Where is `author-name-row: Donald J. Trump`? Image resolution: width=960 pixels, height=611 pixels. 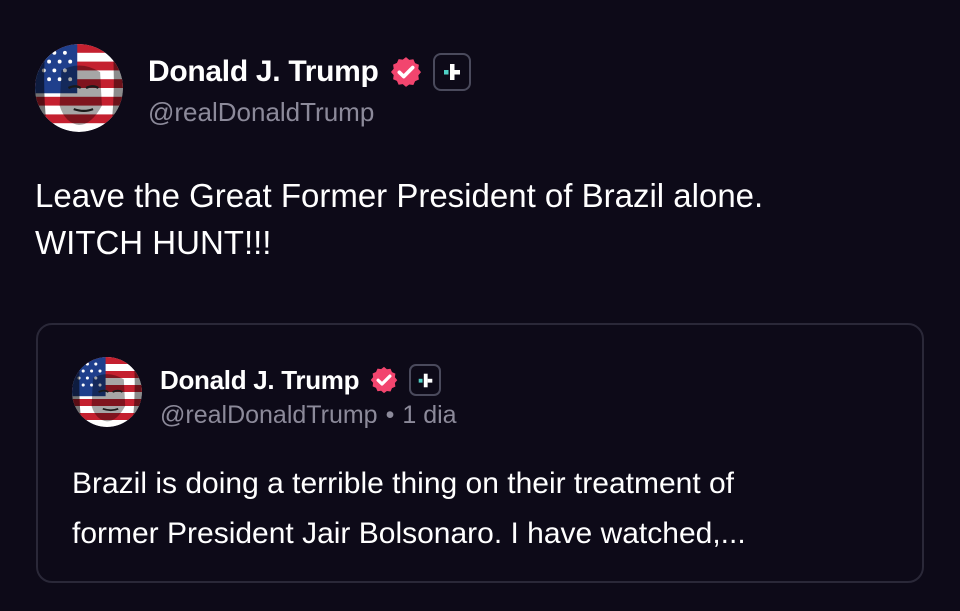 author-name-row: Donald J. Trump is located at coordinates (309, 72).